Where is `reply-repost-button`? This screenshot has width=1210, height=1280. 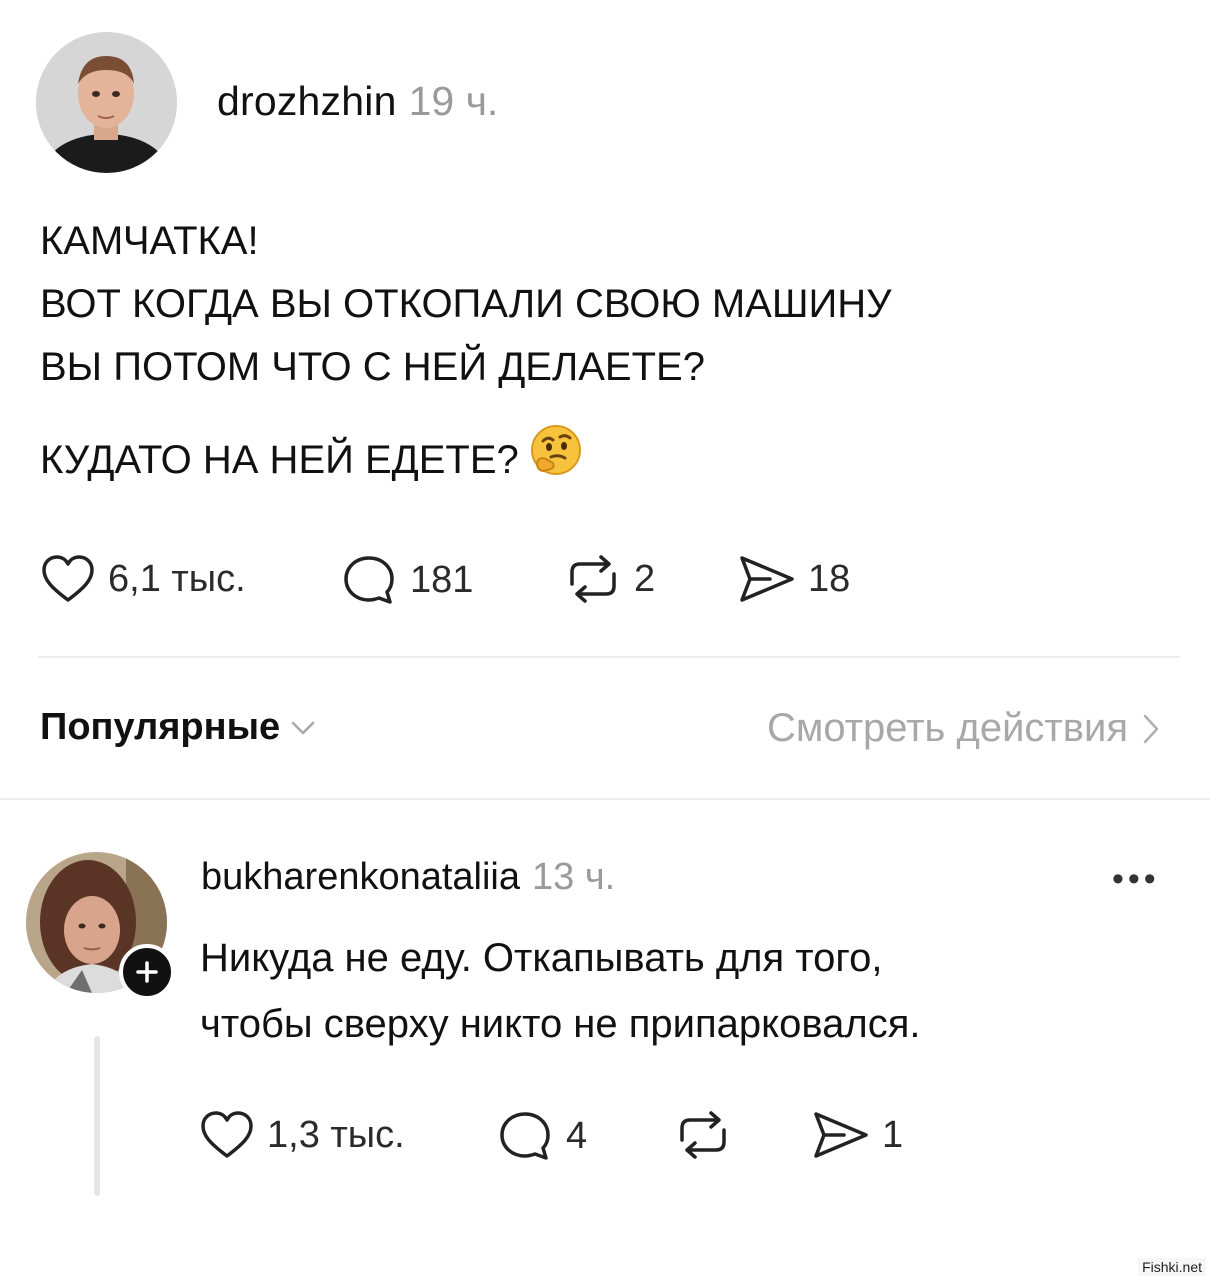
reply-repost-button is located at coordinates (709, 1135).